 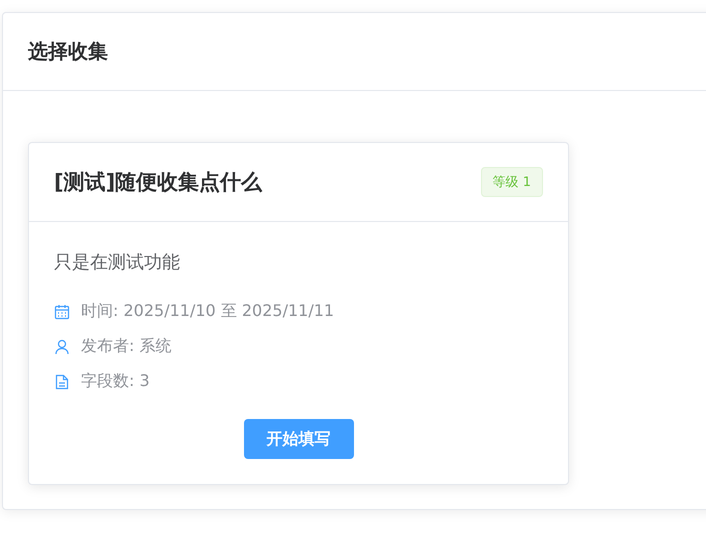 What do you see at coordinates (115, 381) in the screenshot?
I see `meta-text: 字段数: 3` at bounding box center [115, 381].